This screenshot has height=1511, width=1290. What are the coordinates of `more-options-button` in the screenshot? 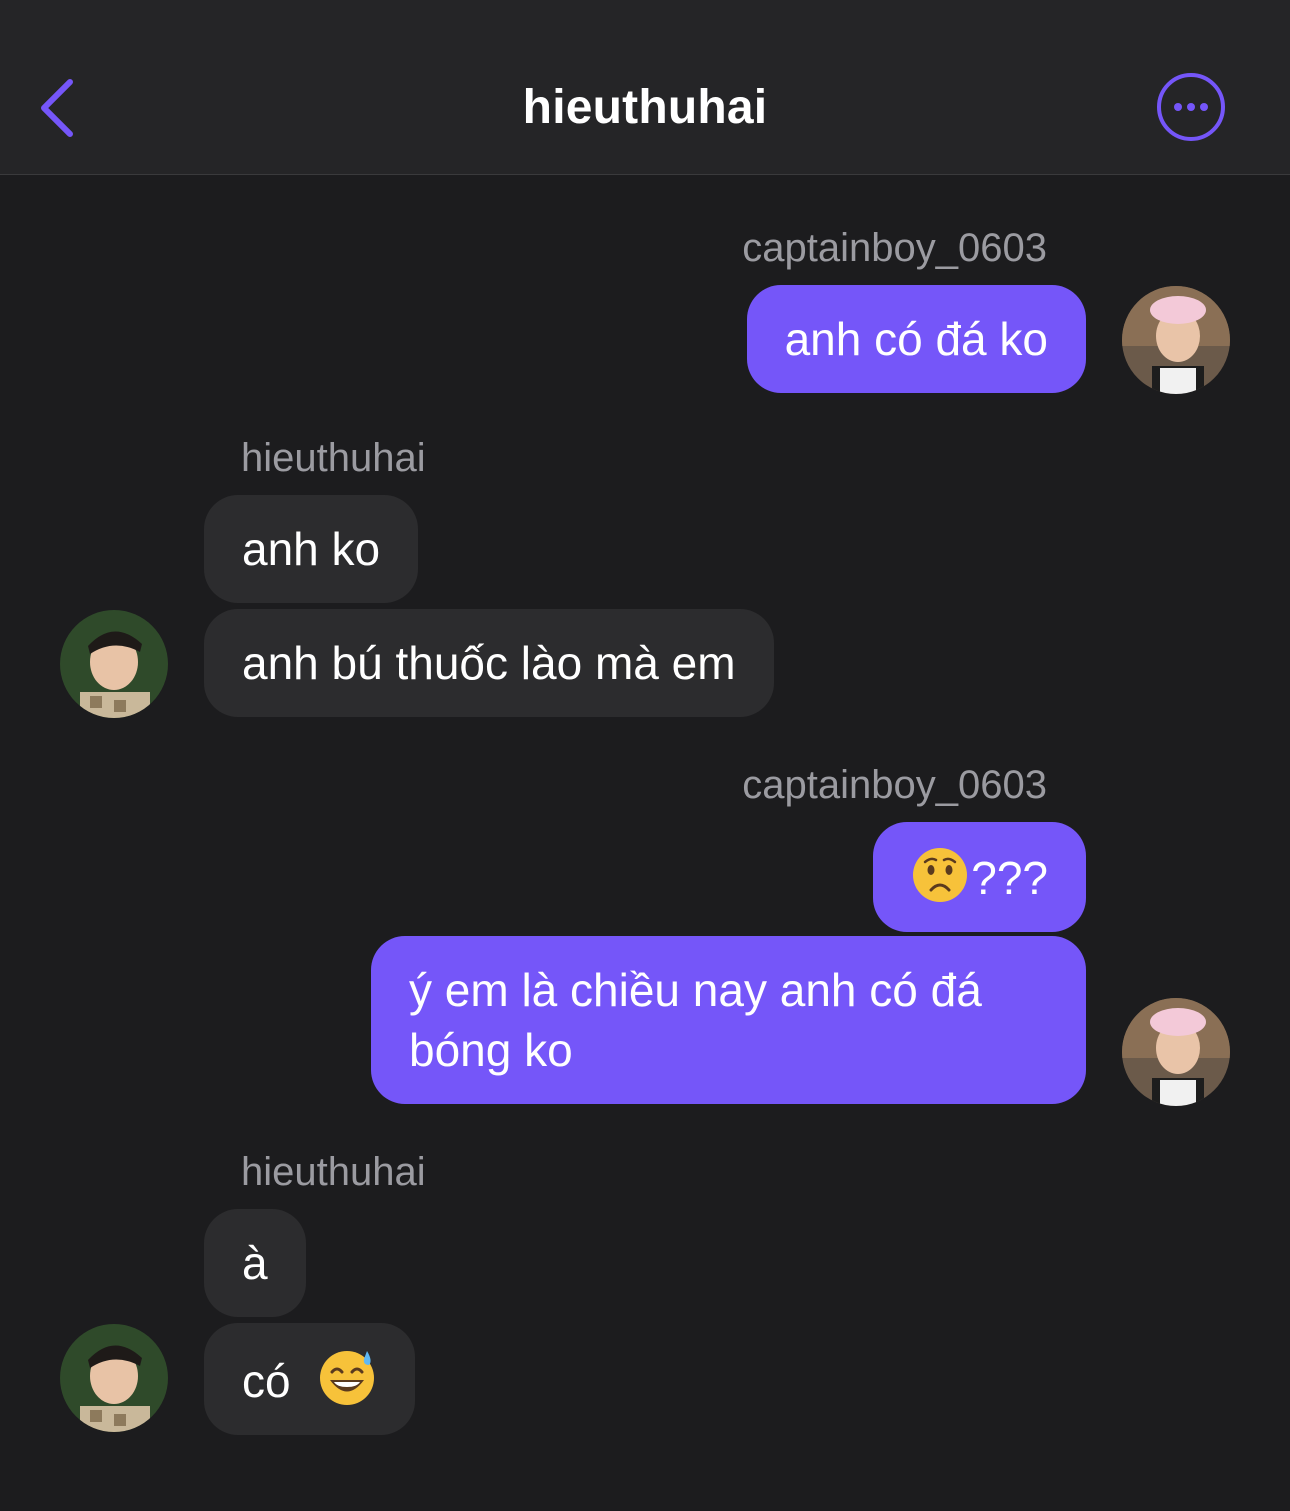 It's located at (1191, 107).